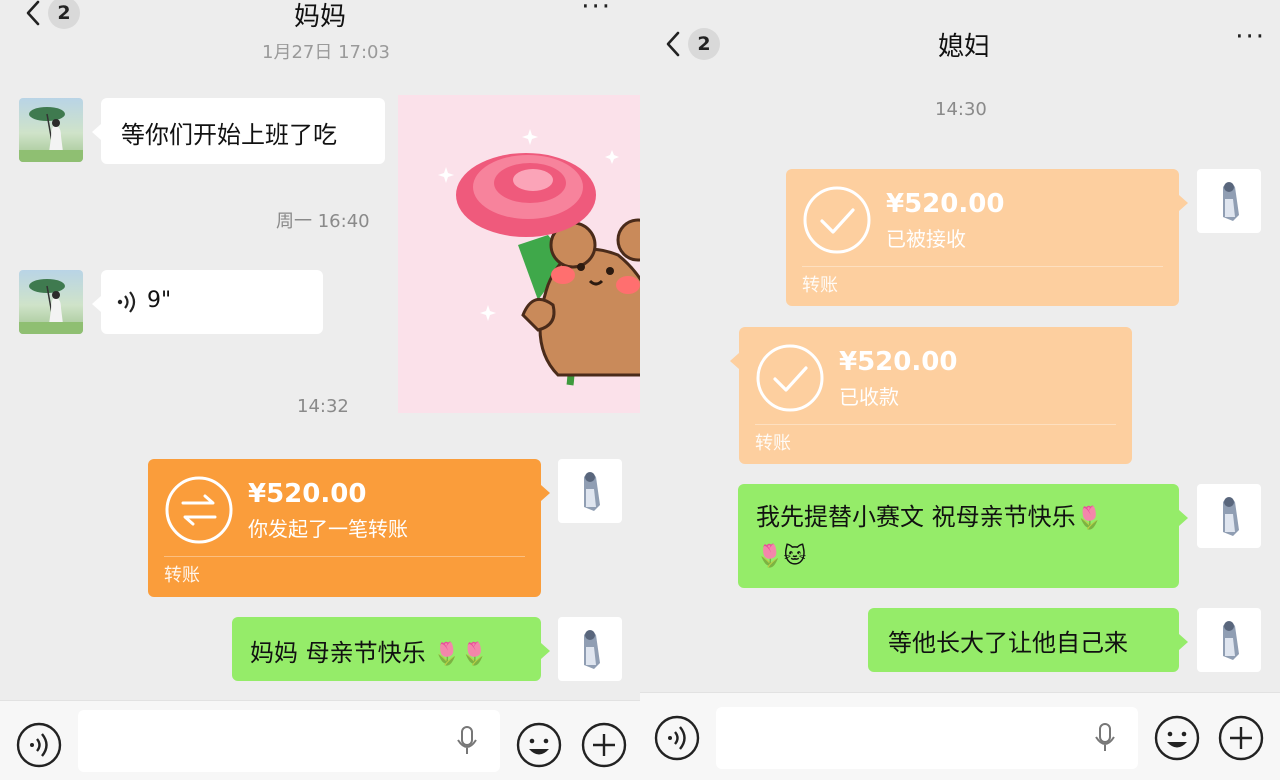 The width and height of the screenshot is (1280, 780). Describe the element at coordinates (319, 17) in the screenshot. I see `chat-title: 妈妈` at that location.